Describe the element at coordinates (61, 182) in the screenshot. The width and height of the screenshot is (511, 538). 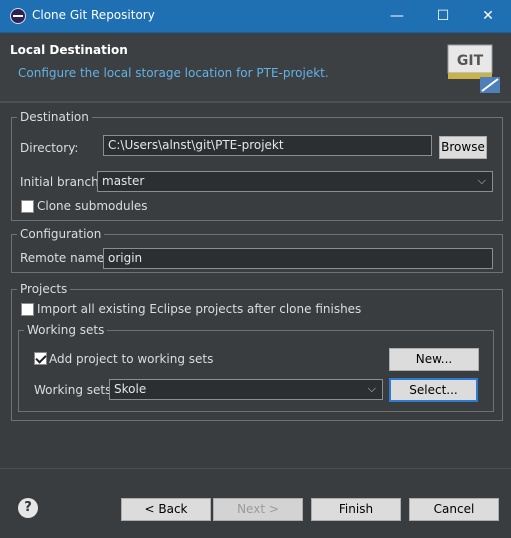
I see `initial-branch-label: Initial branch:` at that location.